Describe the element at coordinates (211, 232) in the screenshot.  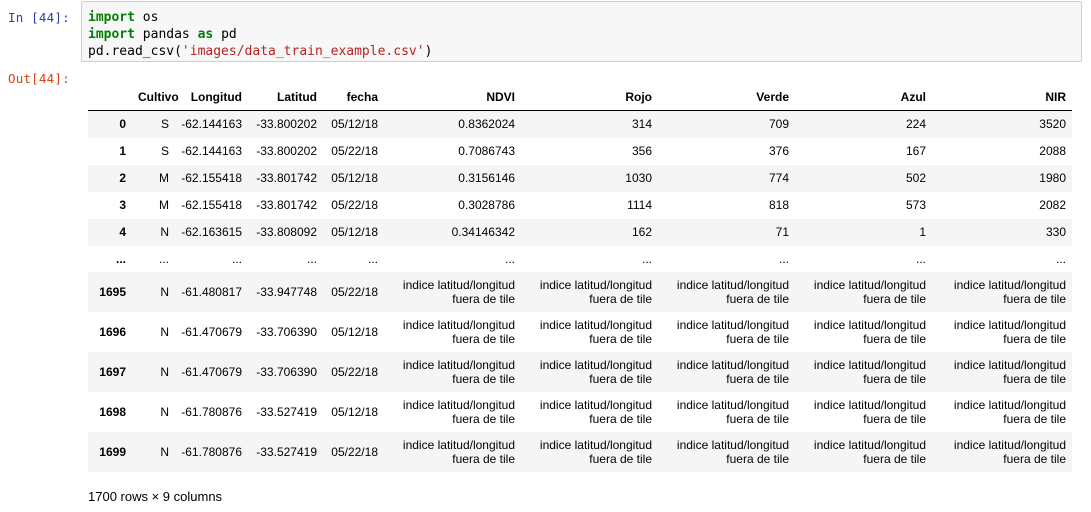
I see `table-cell: -62.163615` at that location.